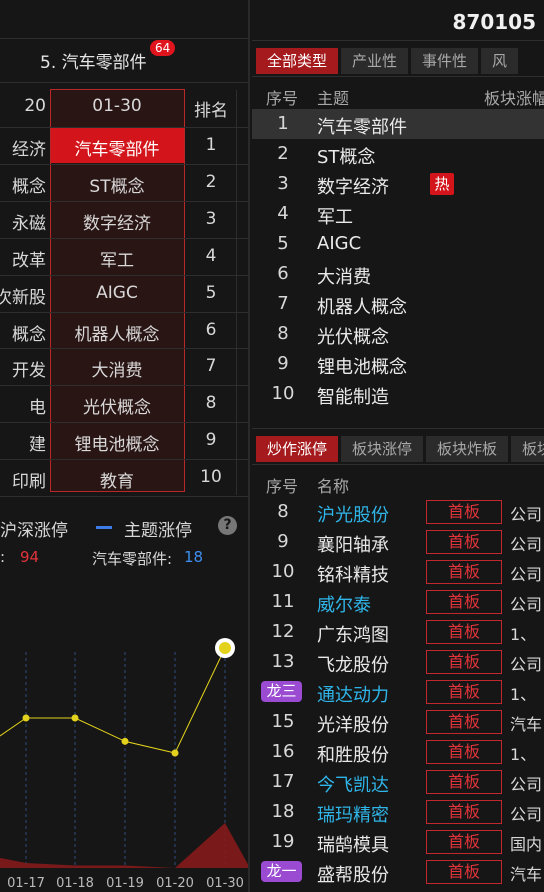 The width and height of the screenshot is (544, 892). What do you see at coordinates (375, 61) in the screenshot?
I see `tab-theme-type: 产业性` at bounding box center [375, 61].